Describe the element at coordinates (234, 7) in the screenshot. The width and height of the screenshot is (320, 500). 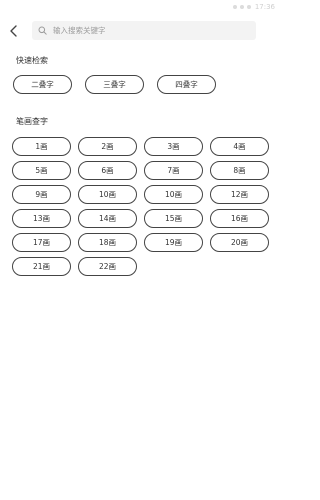
I see `signal-icon` at that location.